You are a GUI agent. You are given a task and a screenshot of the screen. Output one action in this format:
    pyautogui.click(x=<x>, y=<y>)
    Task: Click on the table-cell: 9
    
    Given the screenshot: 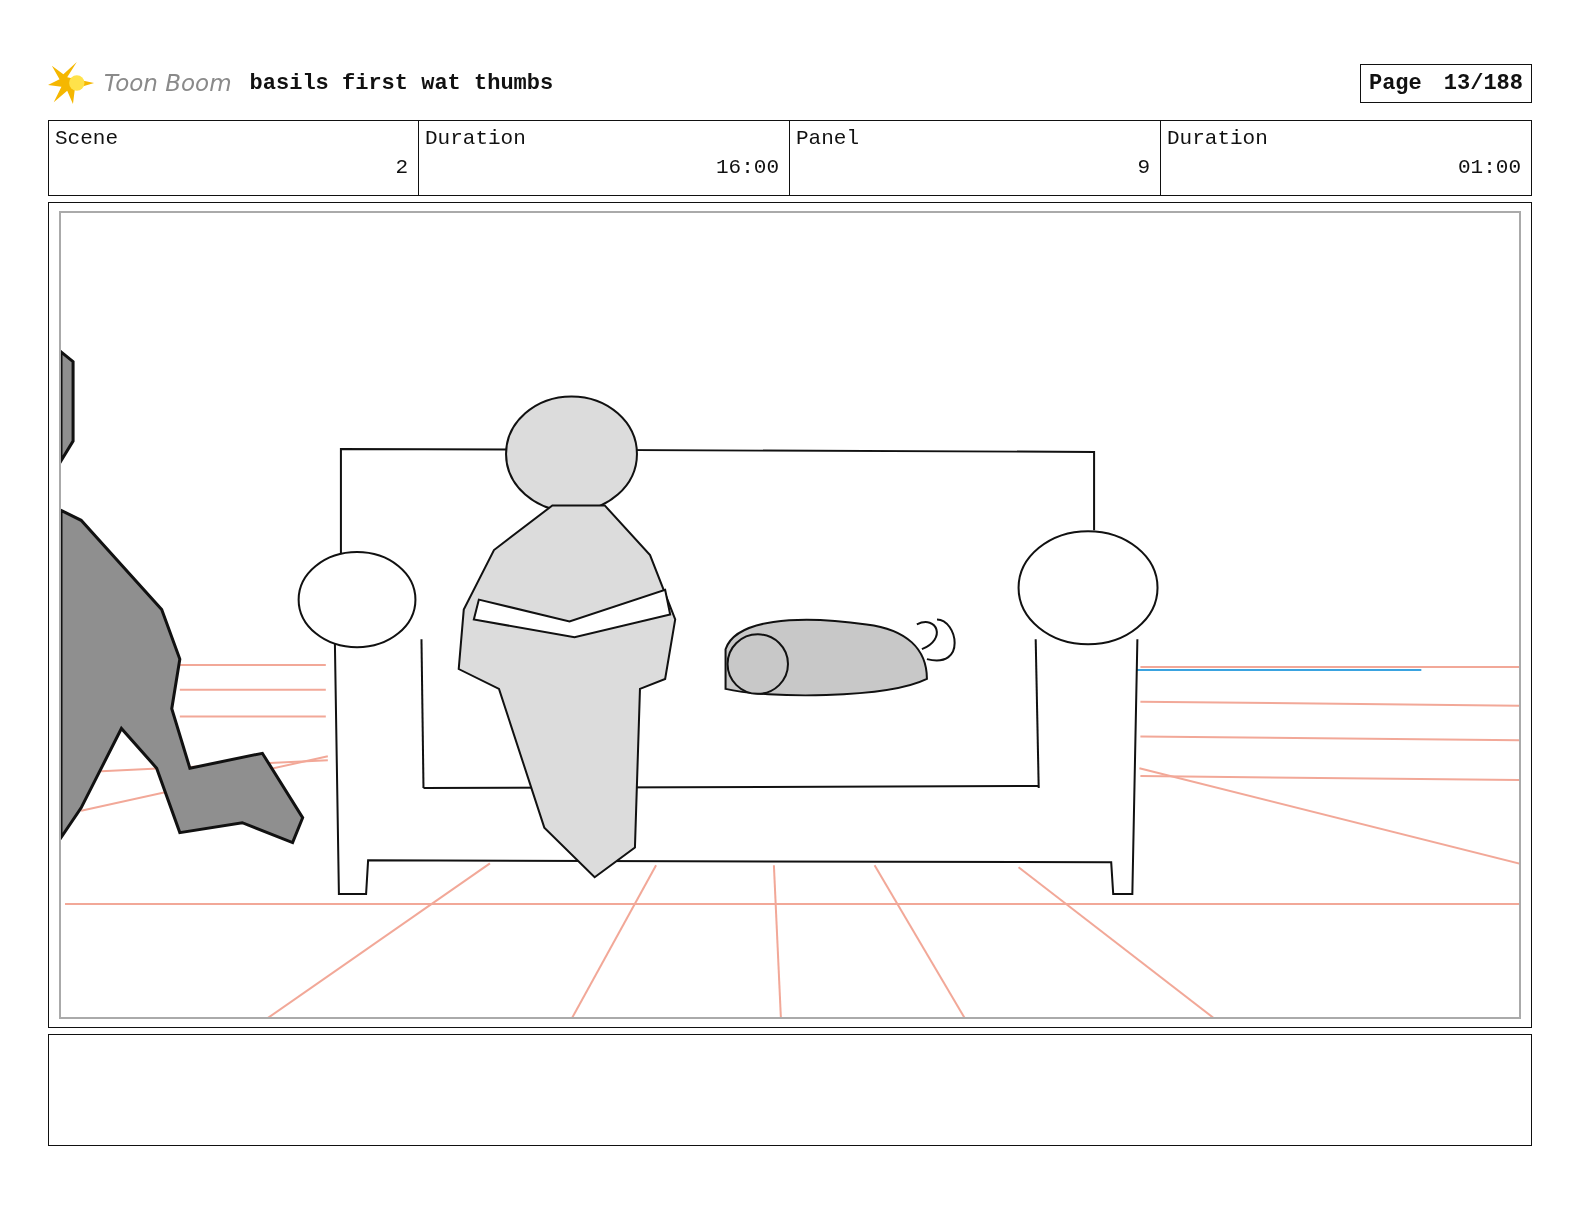 What is the action you would take?
    pyautogui.click(x=1143, y=167)
    